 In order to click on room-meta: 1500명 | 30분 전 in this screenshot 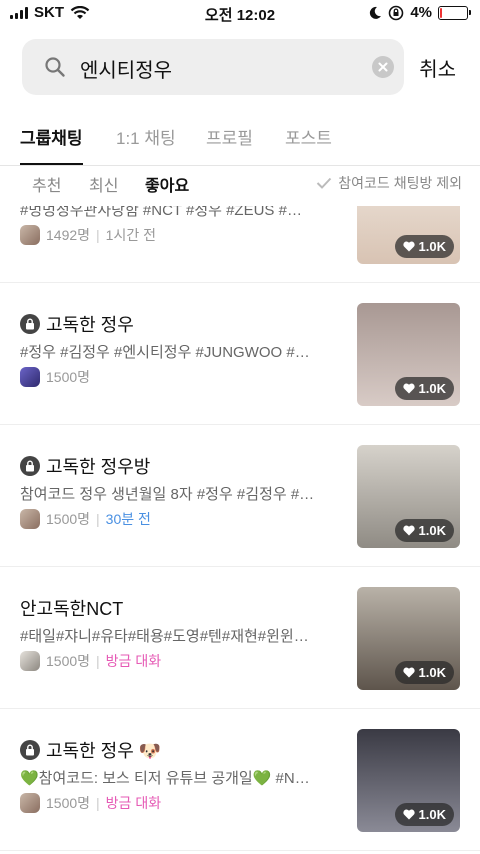, I will do `click(85, 519)`.